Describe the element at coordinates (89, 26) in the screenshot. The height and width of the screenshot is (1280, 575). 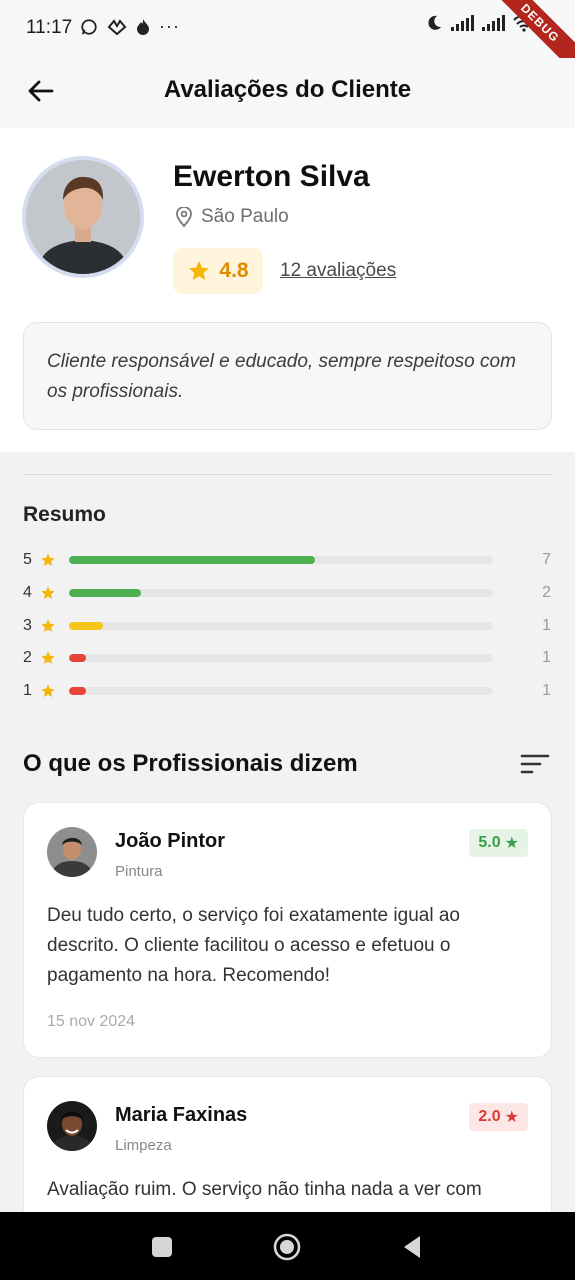
I see `whatsapp-icon` at that location.